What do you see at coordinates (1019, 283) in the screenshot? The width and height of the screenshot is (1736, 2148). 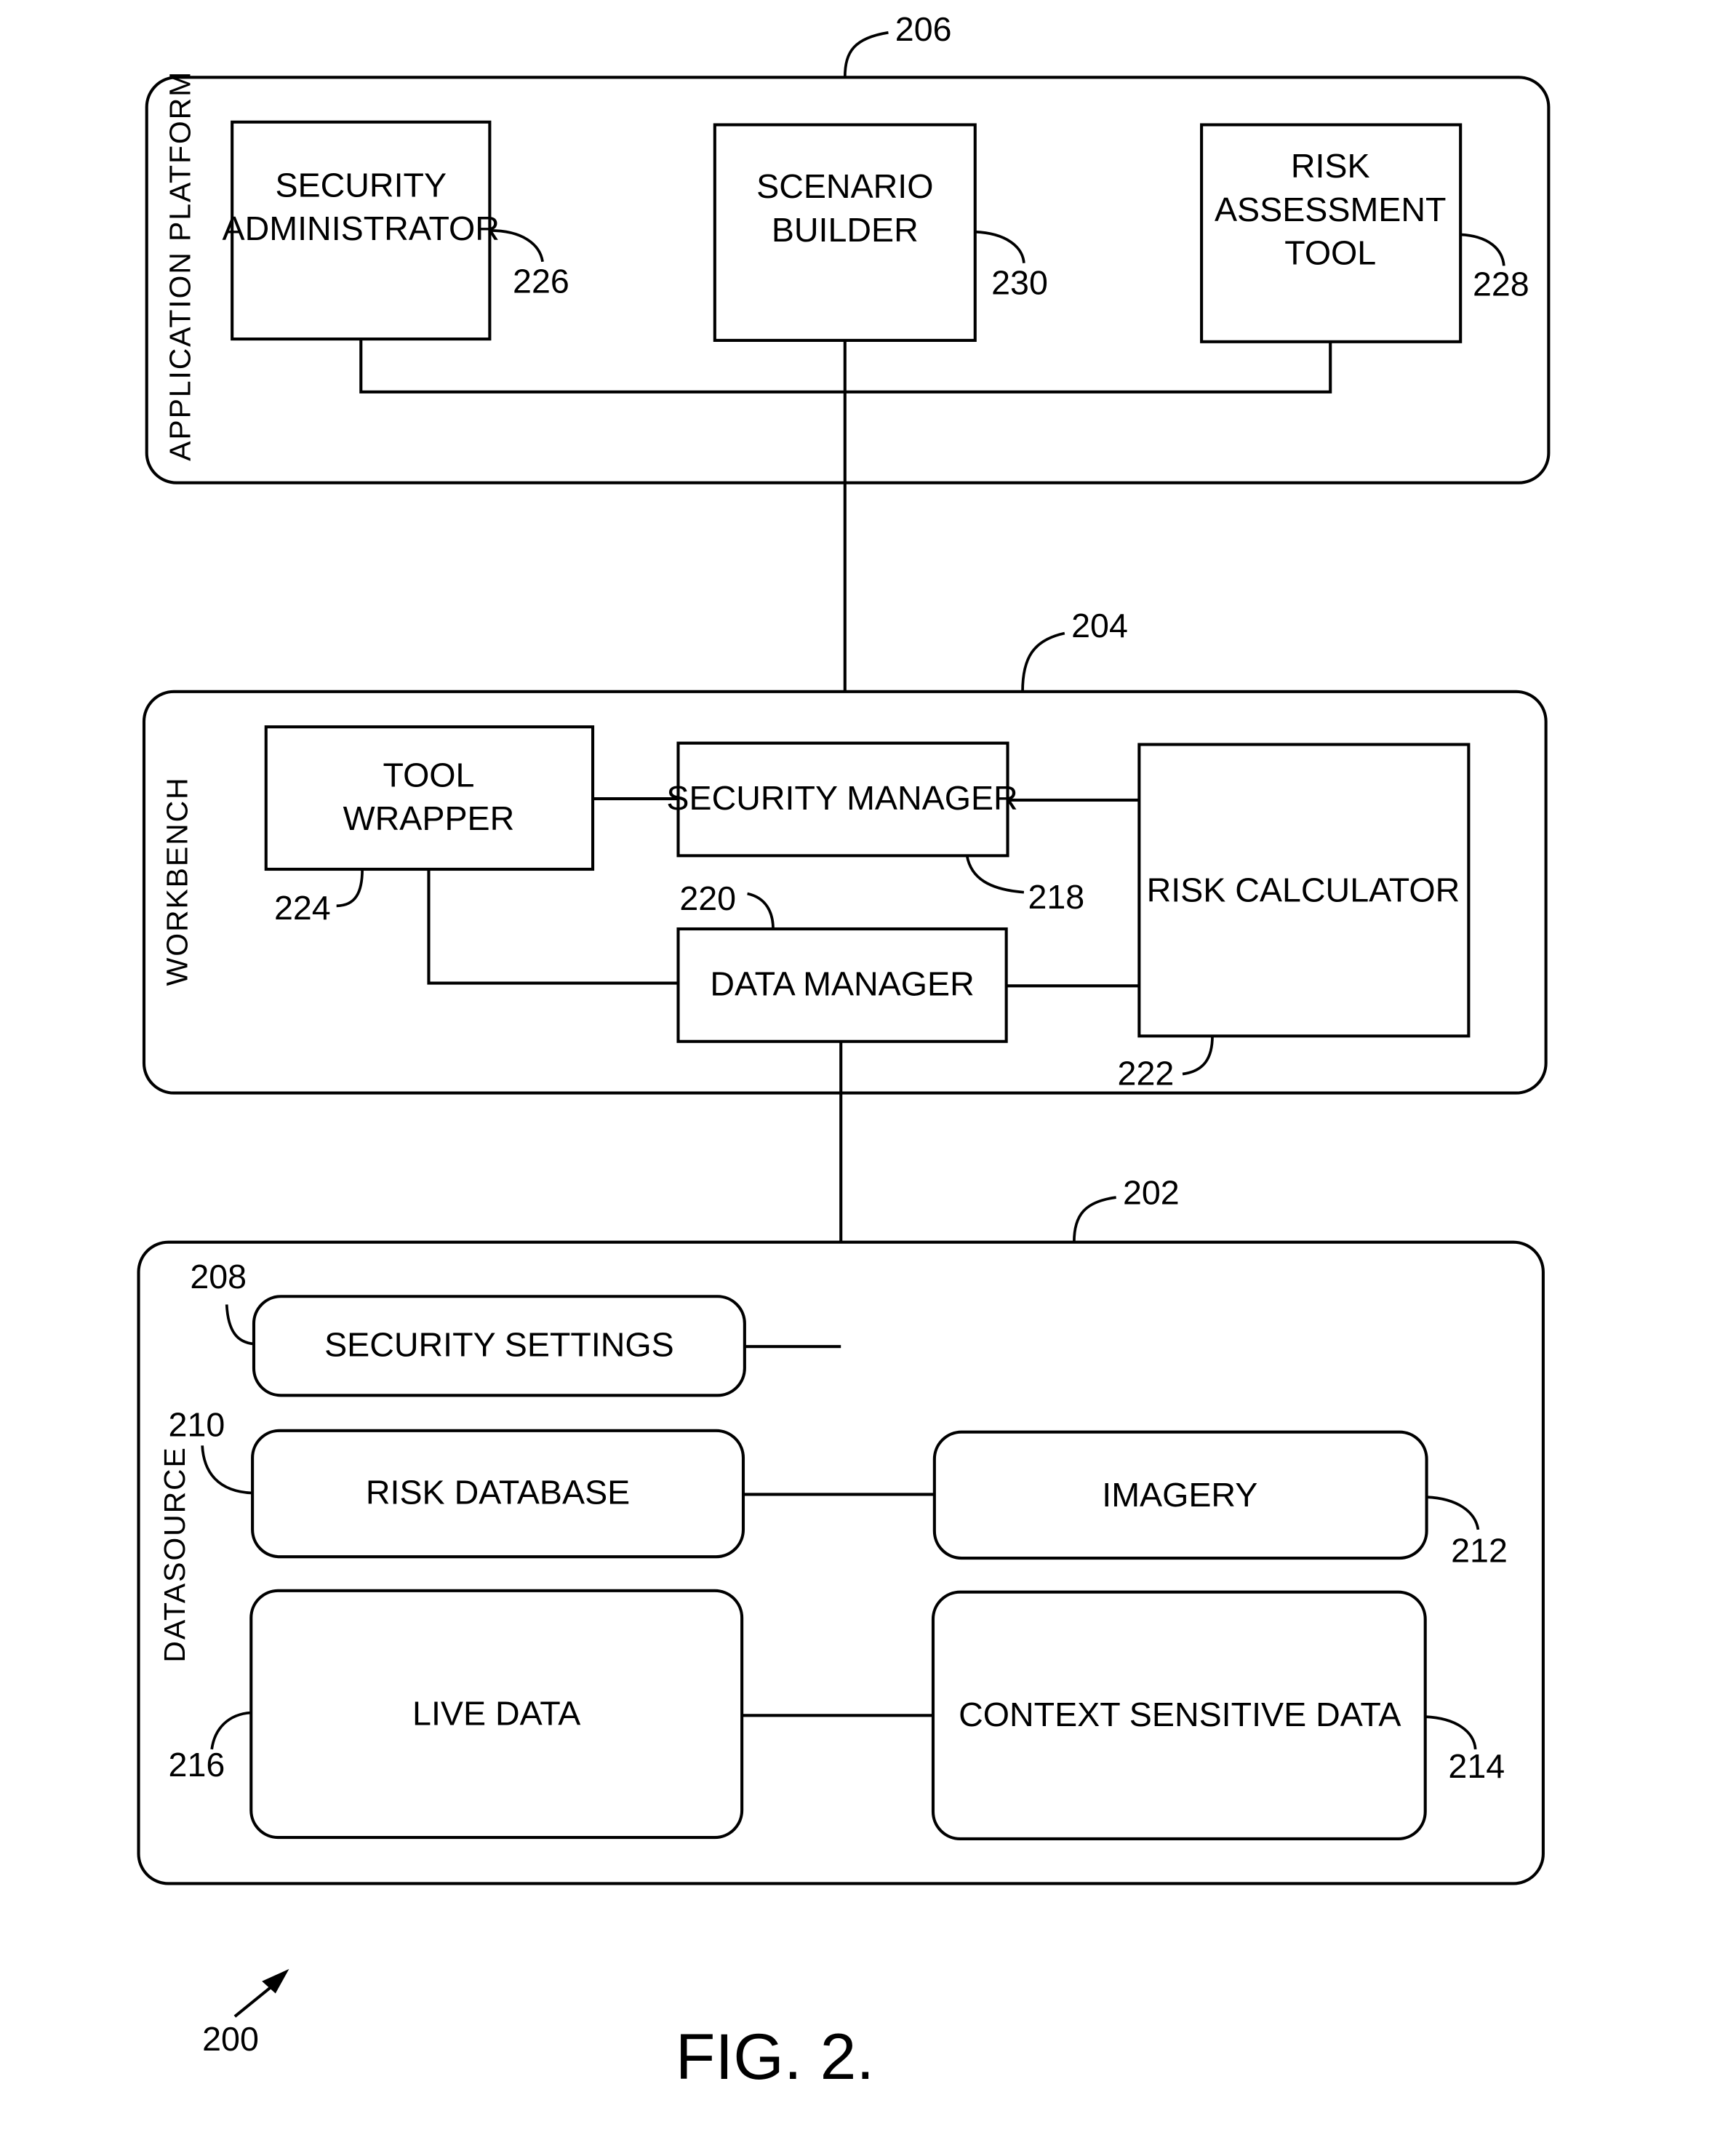 I see `ref-230: 230` at bounding box center [1019, 283].